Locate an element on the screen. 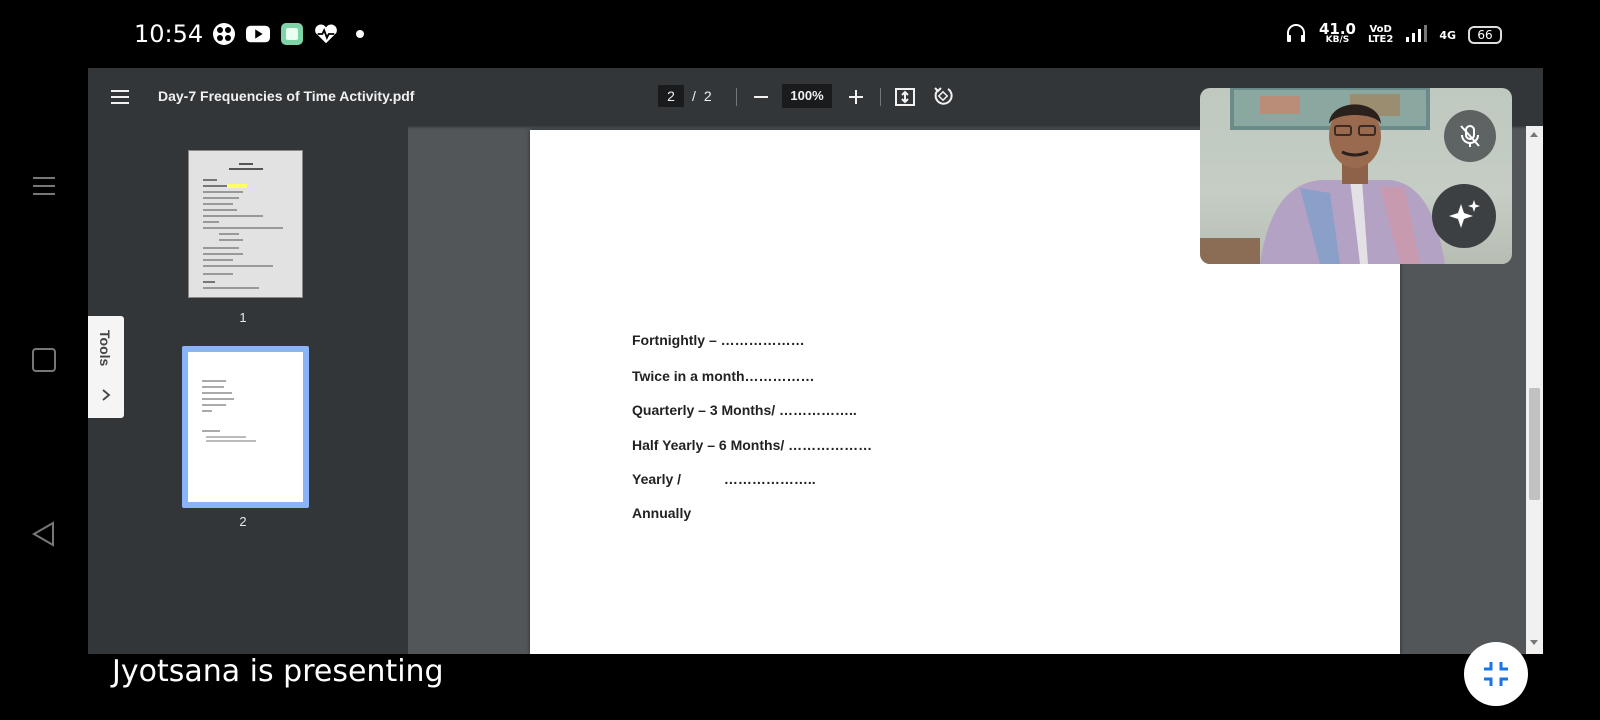 The height and width of the screenshot is (720, 1600). green-app-icon is located at coordinates (292, 34).